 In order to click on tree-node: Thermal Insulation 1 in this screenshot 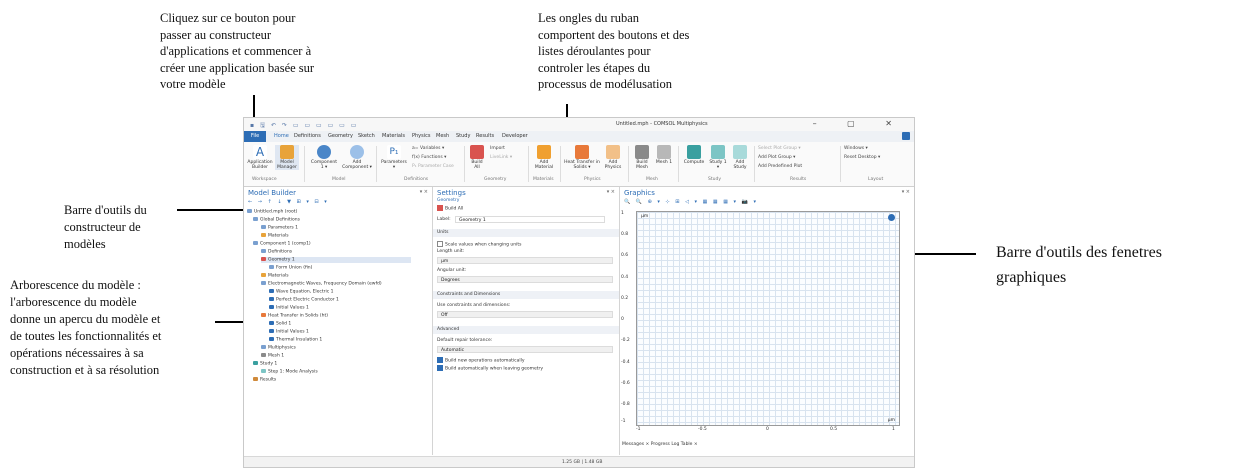, I will do `click(295, 340)`.